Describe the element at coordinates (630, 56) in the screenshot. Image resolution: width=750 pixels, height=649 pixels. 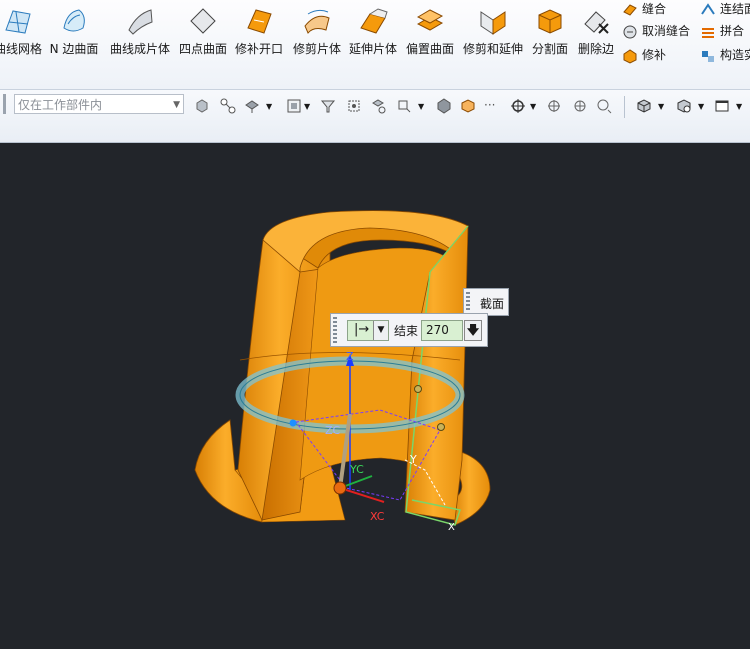
I see `patch-icon` at that location.